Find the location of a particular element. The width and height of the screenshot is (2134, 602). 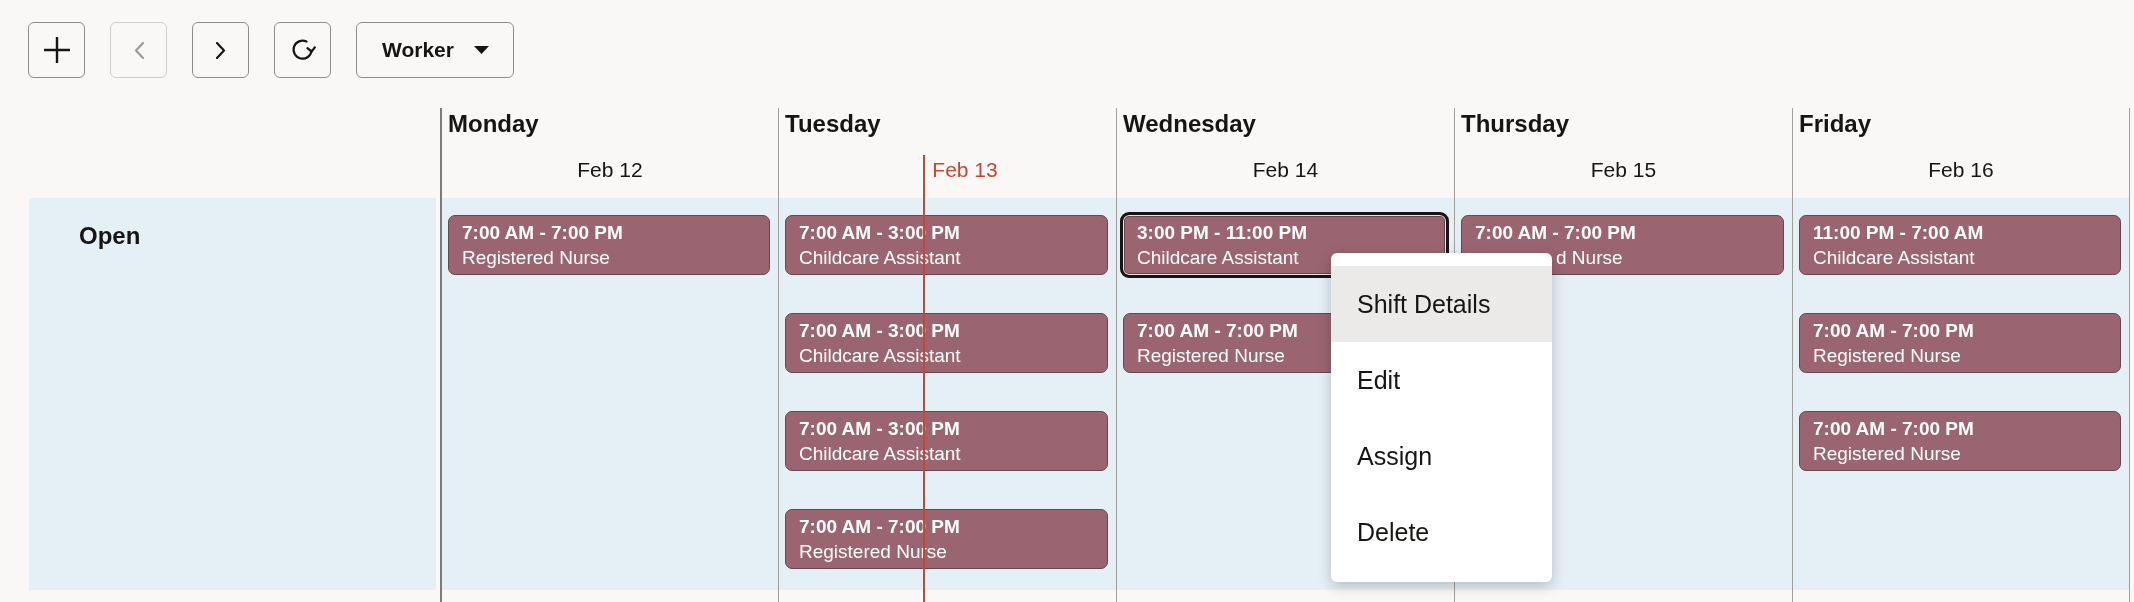

day-name: Wednesday is located at coordinates (1189, 123).